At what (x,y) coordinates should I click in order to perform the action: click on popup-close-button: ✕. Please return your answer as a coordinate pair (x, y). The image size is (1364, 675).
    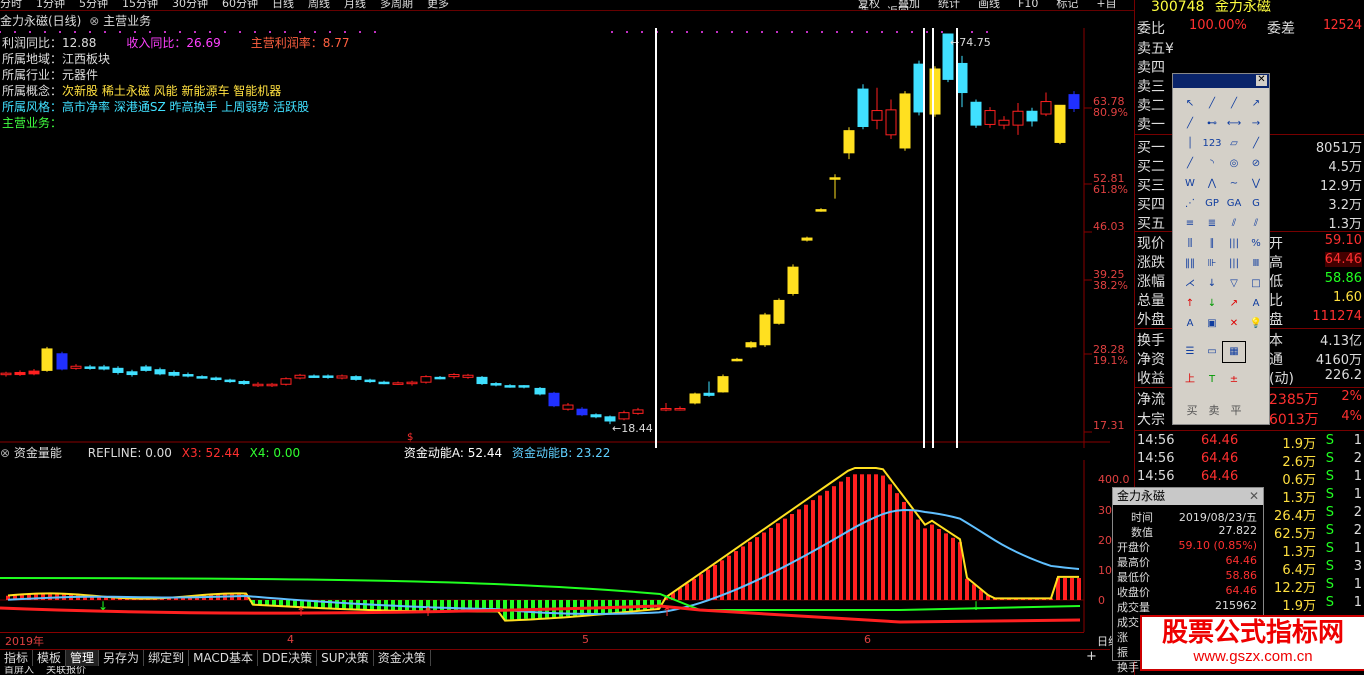
    Looking at the image, I should click on (1254, 496).